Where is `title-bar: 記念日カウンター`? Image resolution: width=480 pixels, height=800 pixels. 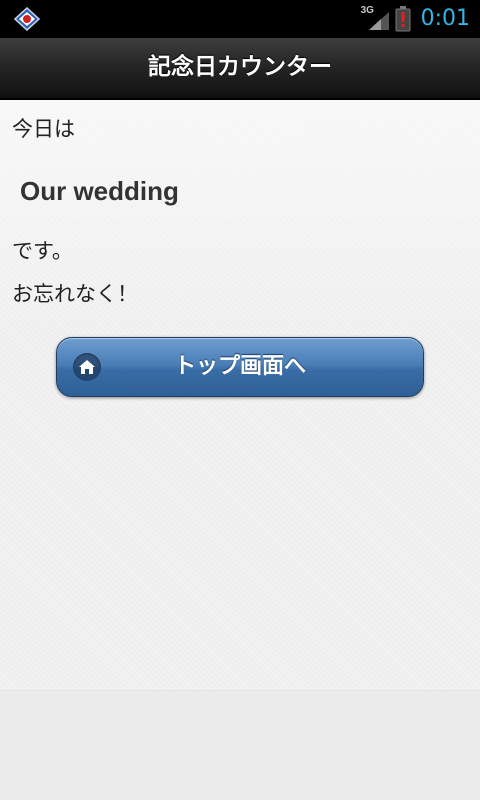 title-bar: 記念日カウンター is located at coordinates (240, 69).